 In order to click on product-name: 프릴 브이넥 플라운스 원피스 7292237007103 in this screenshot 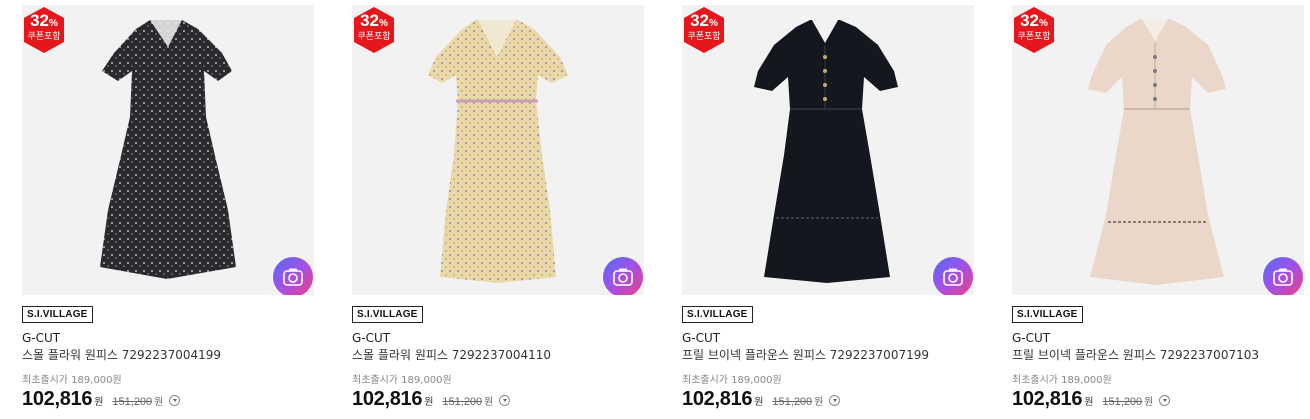, I will do `click(1135, 355)`.